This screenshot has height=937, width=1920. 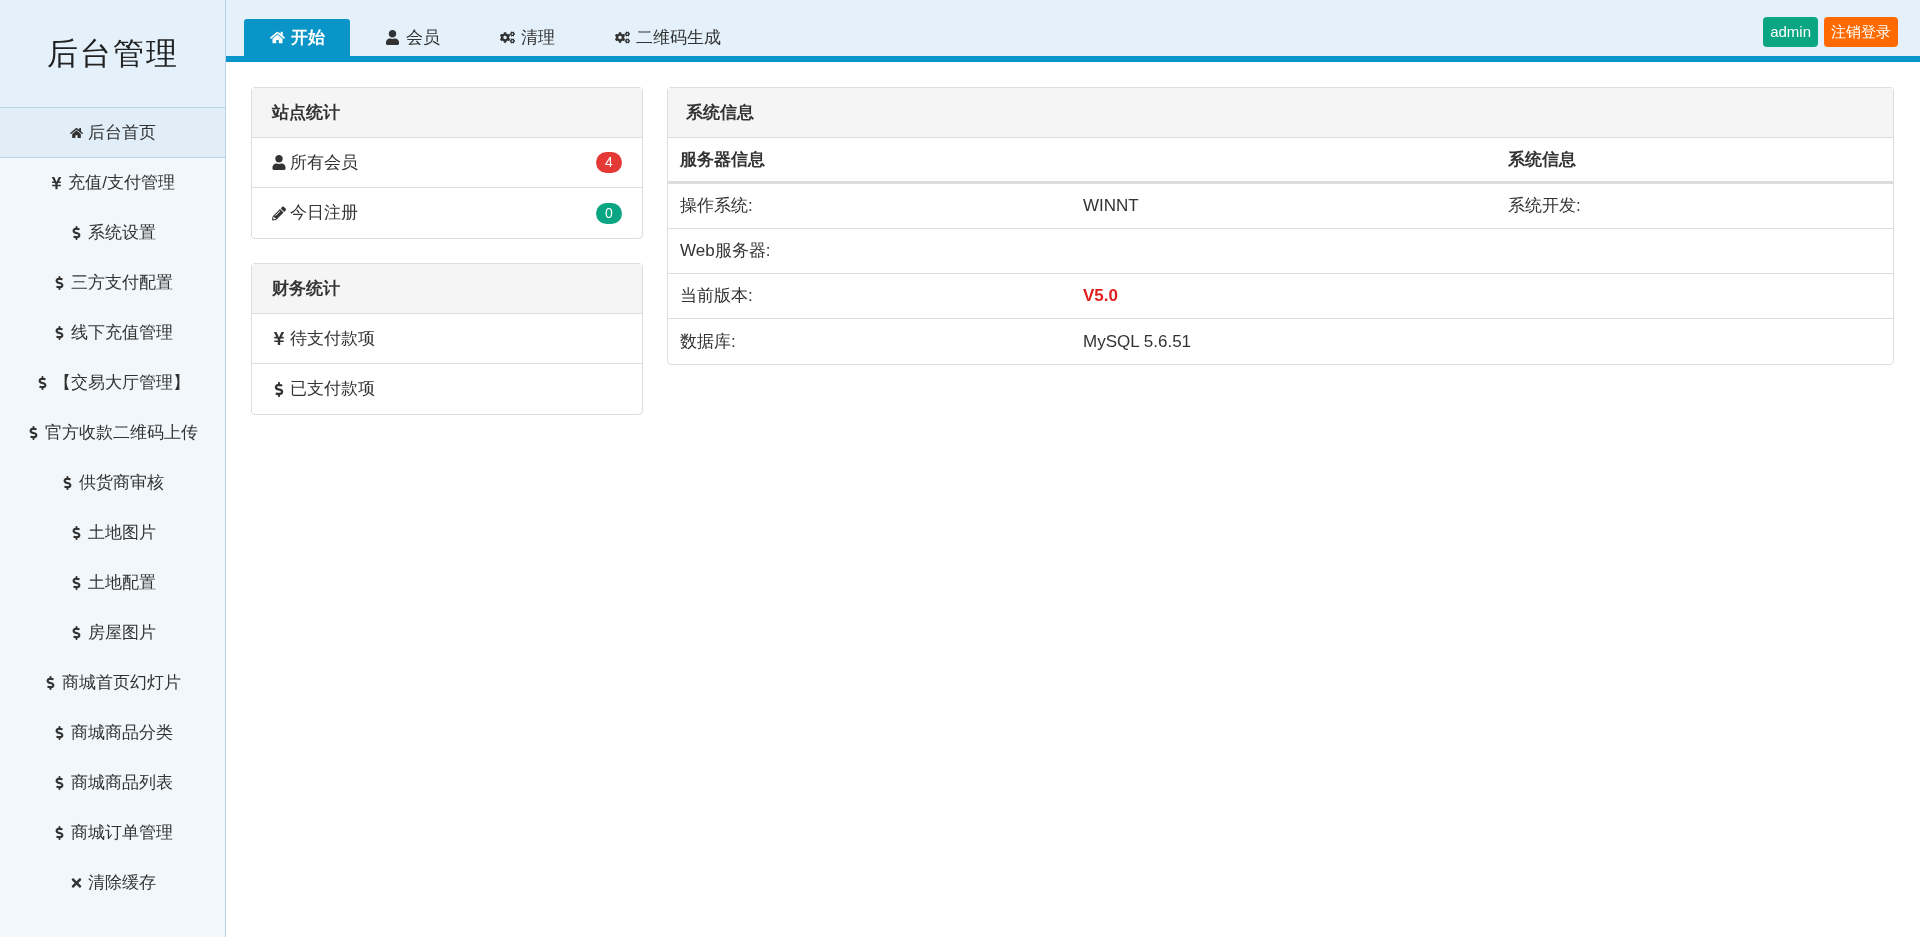 What do you see at coordinates (112, 583) in the screenshot?
I see `sidebar-item: 土地配置` at bounding box center [112, 583].